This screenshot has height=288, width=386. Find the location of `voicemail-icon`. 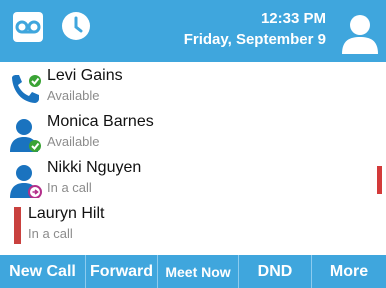

voicemail-icon is located at coordinates (28, 27).